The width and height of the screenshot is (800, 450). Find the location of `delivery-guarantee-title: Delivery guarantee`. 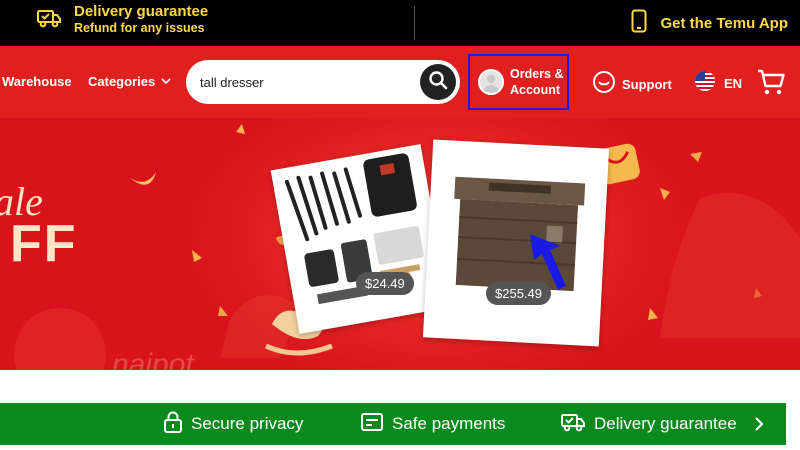

delivery-guarantee-title: Delivery guarantee is located at coordinates (141, 11).